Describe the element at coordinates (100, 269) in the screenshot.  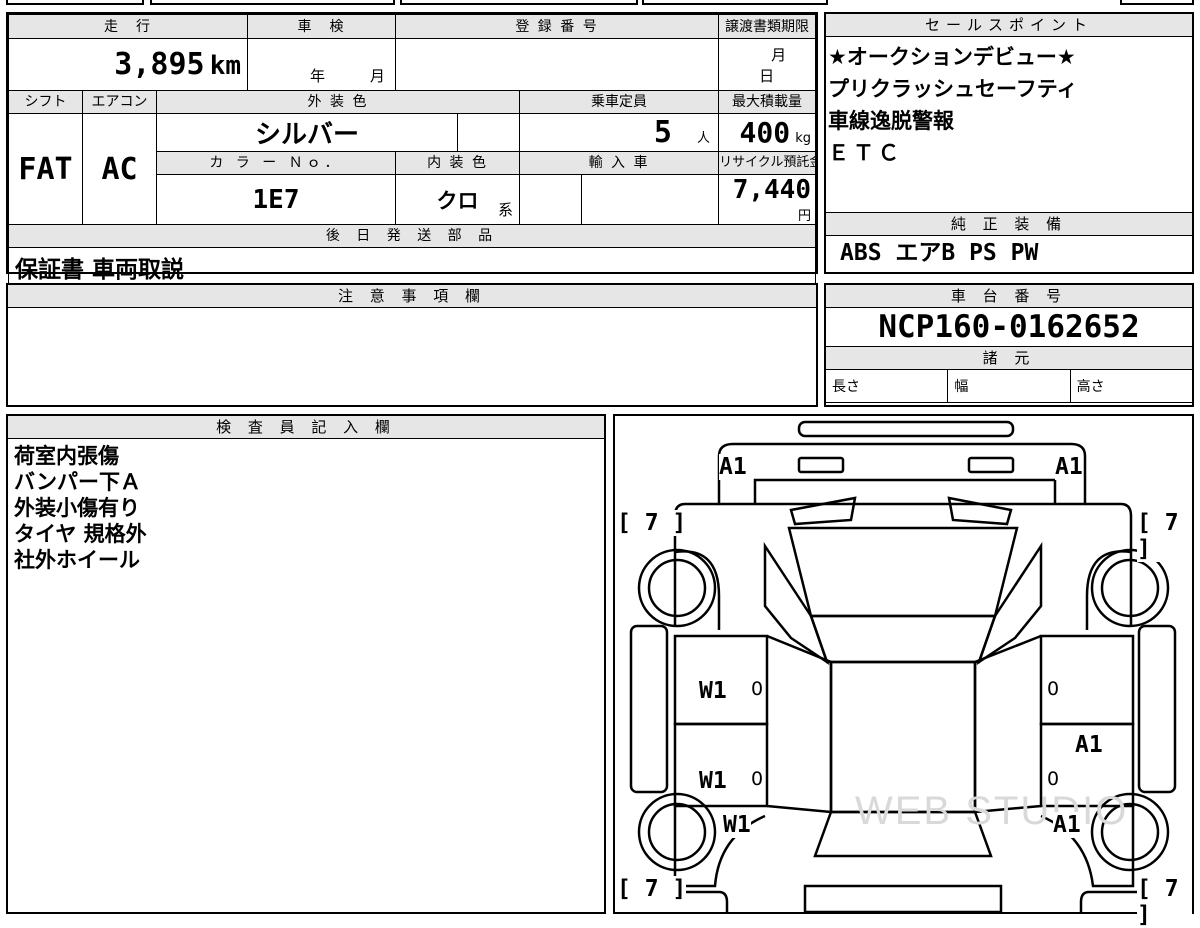
I see `later-parts-value: 保証書 車両取説` at that location.